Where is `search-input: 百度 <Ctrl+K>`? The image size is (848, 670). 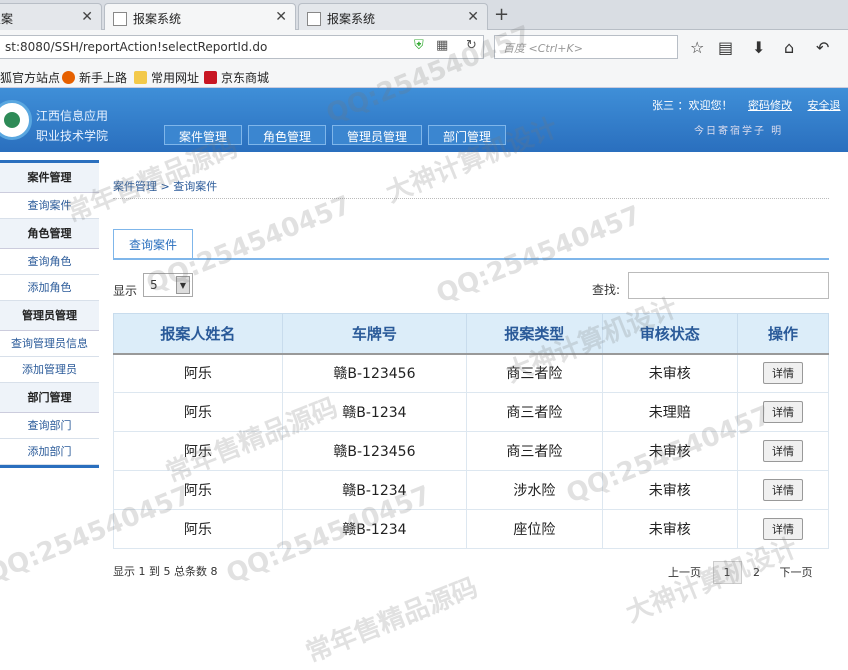 search-input: 百度 <Ctrl+K> is located at coordinates (586, 47).